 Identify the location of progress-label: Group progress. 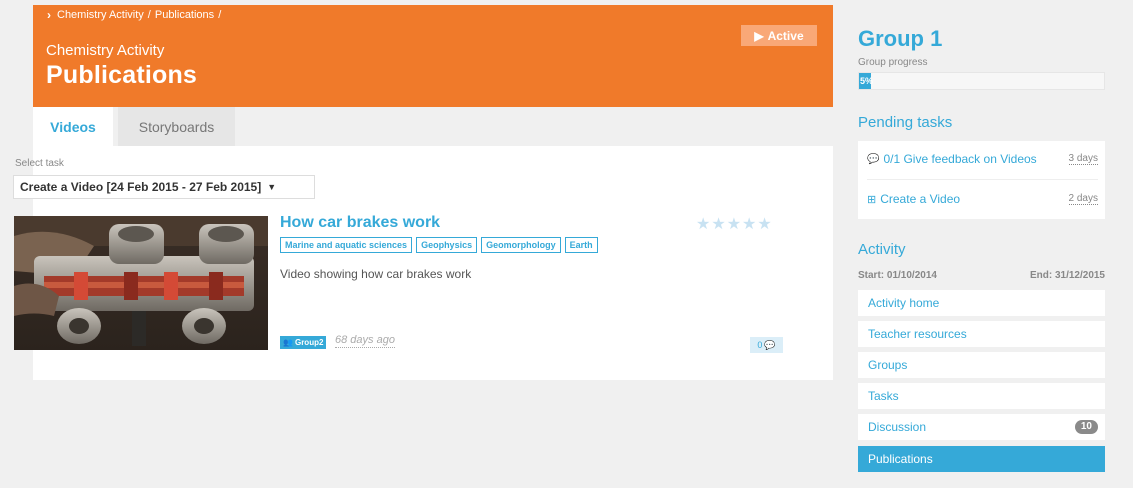
(893, 62).